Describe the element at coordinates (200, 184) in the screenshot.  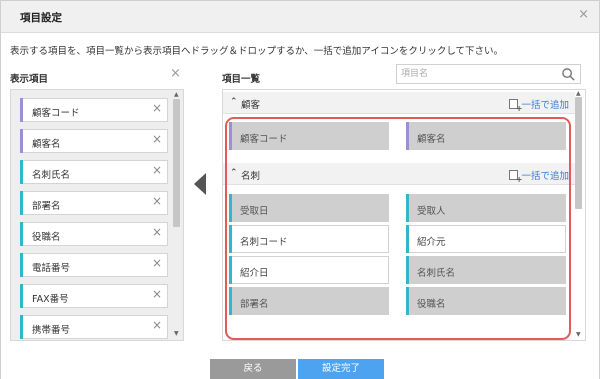
I see `move-left-arrow-icon` at that location.